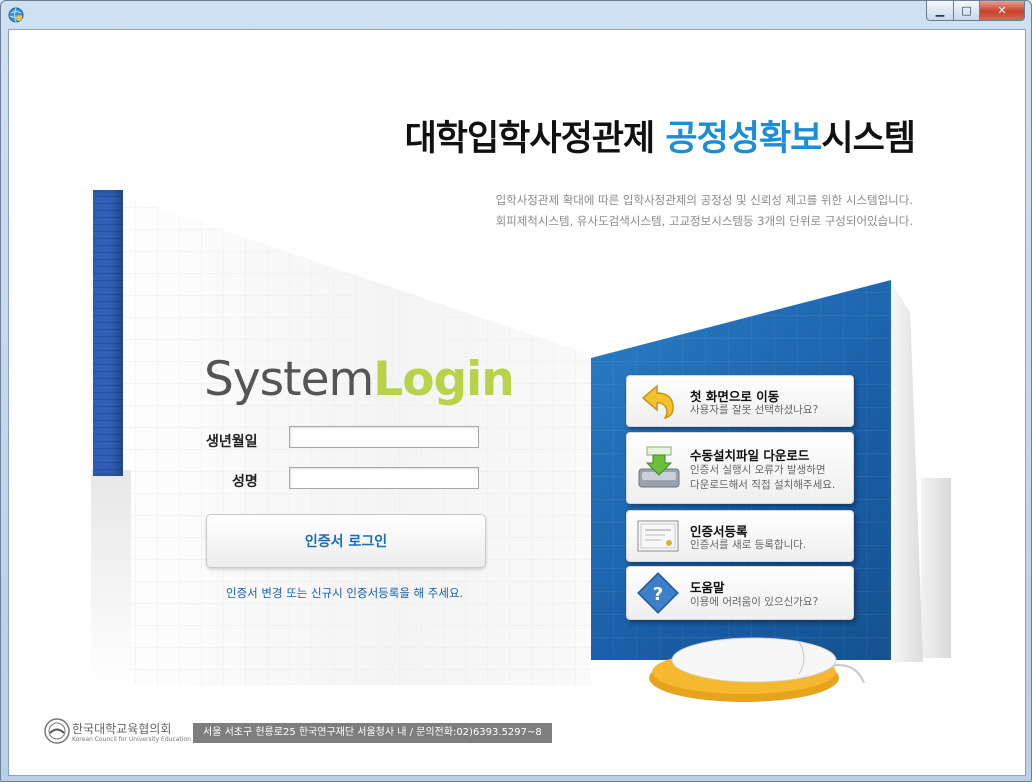 This screenshot has width=1032, height=782. I want to click on menu-desc: 사용자를 잘못 선택하셨나요?, so click(754, 410).